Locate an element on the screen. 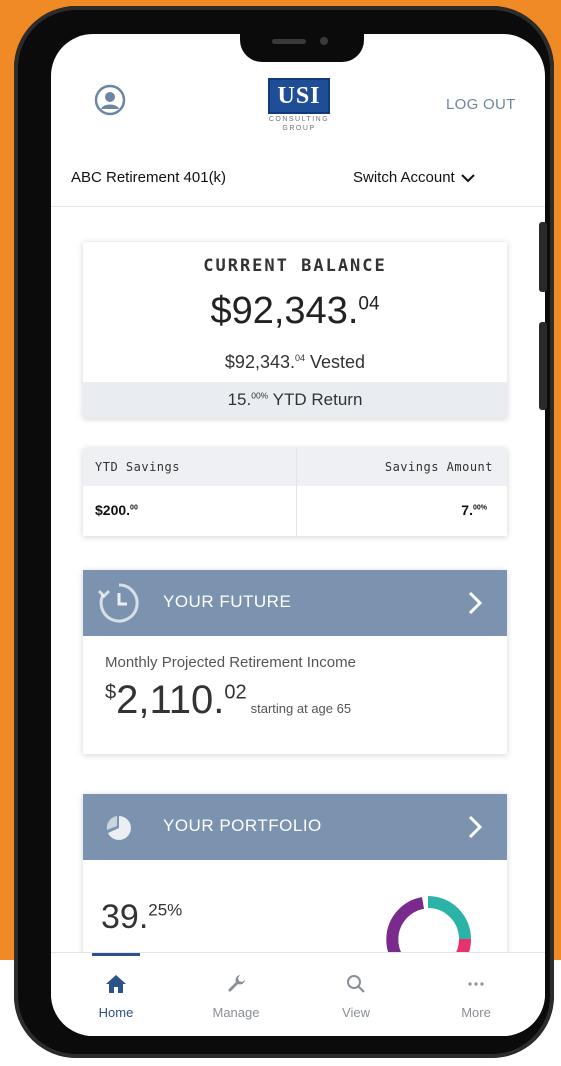 This screenshot has width=561, height=1066. savings-divider is located at coordinates (296, 492).